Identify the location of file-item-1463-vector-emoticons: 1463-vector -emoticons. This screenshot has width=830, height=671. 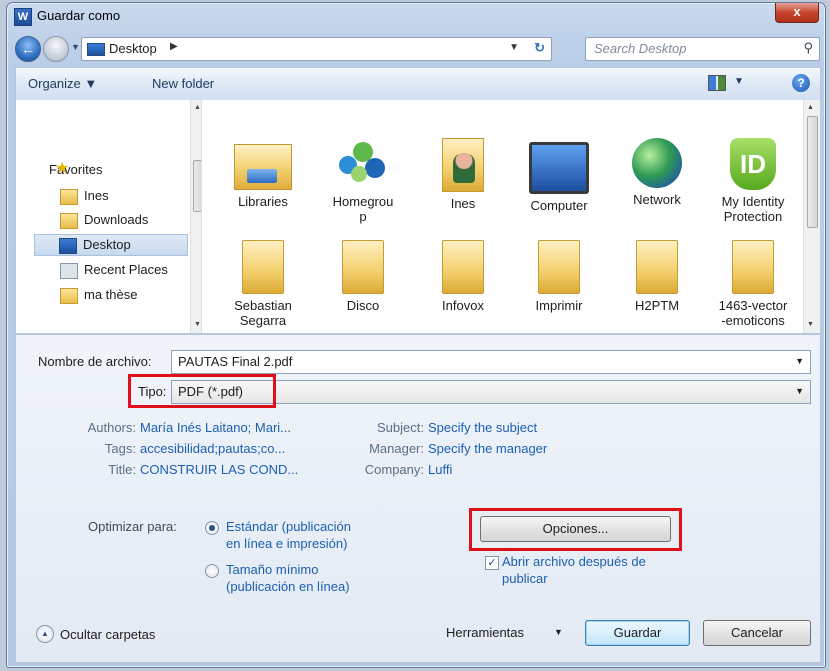
(753, 284).